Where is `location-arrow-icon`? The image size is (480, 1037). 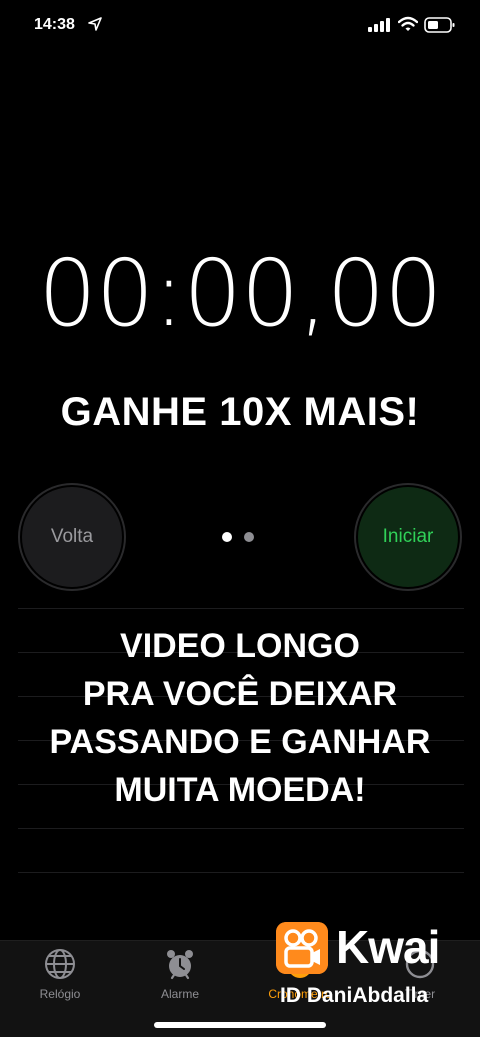
location-arrow-icon is located at coordinates (95, 24).